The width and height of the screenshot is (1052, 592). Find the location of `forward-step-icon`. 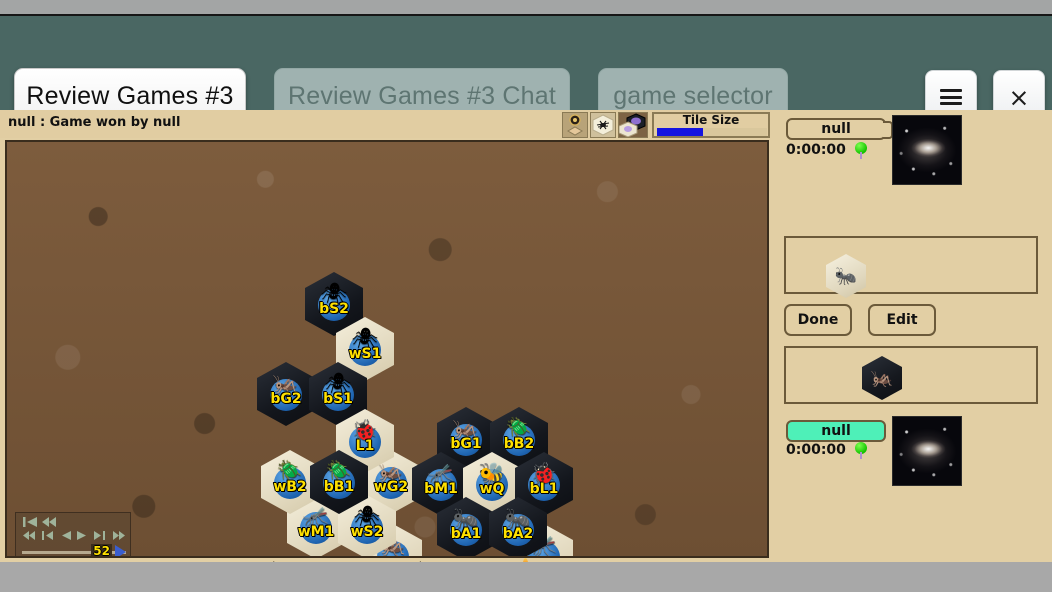

forward-step-icon is located at coordinates (100, 537).